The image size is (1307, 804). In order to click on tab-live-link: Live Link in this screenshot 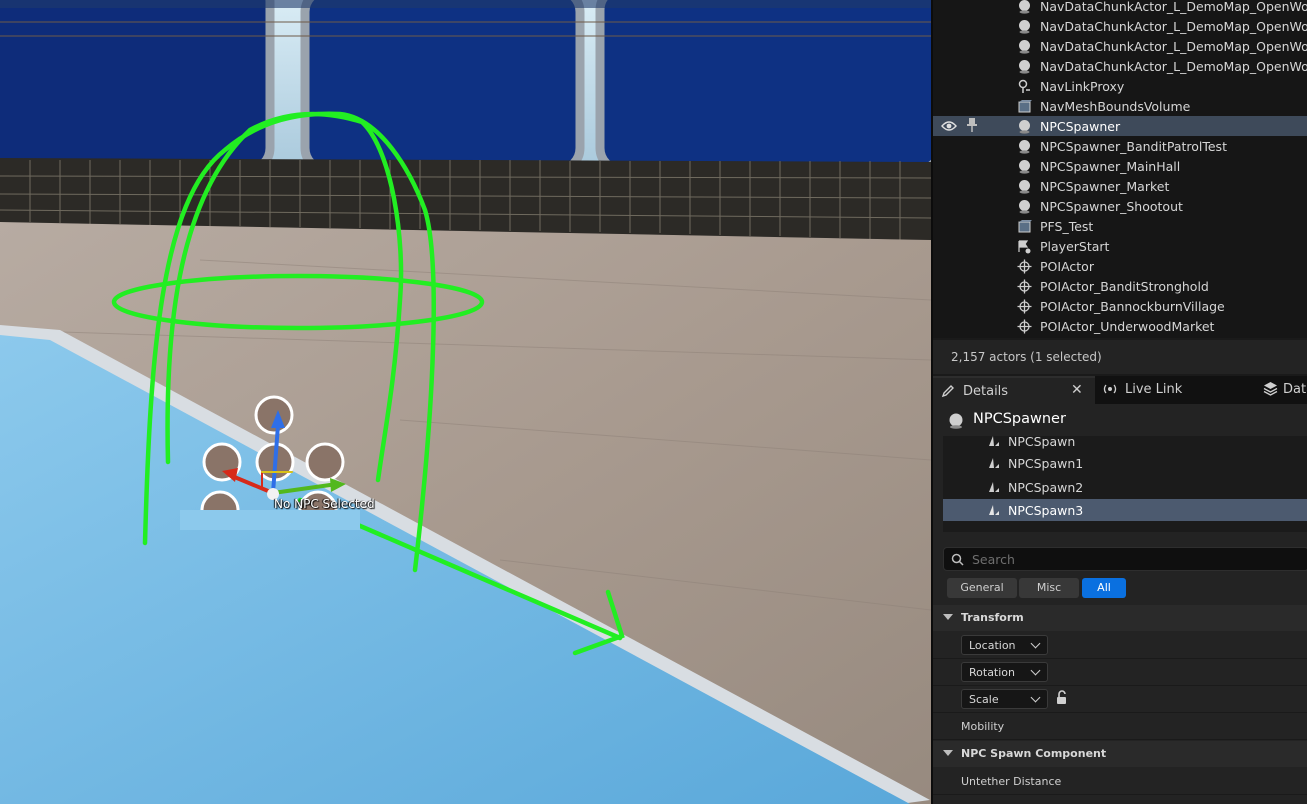, I will do `click(1177, 390)`.